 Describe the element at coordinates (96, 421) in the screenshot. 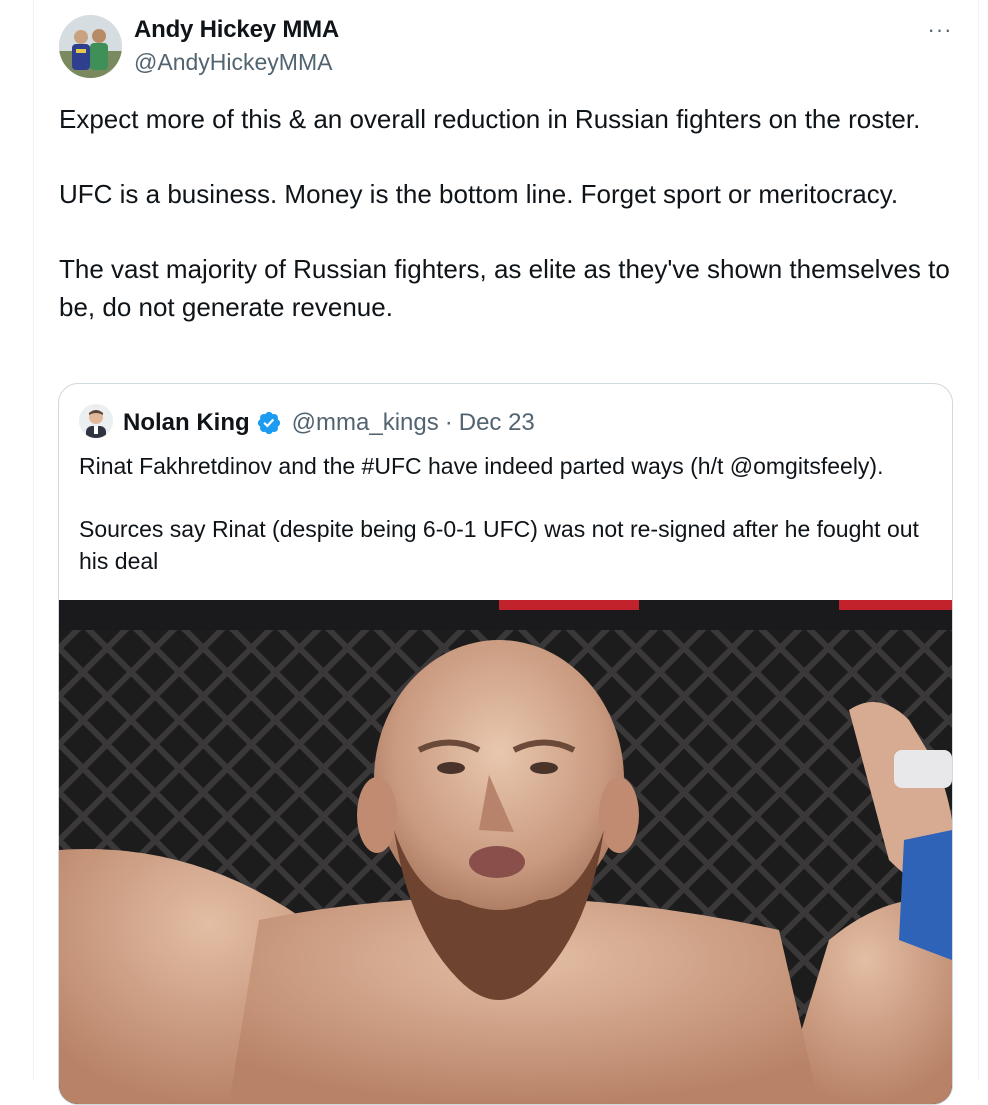

I see `quoted-author-avatar` at that location.